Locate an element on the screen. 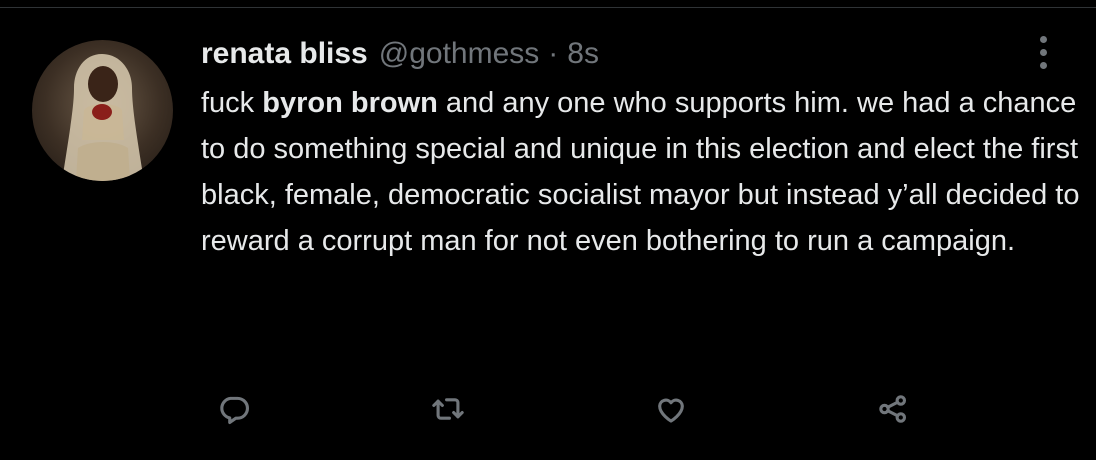  avatar-image is located at coordinates (103, 117).